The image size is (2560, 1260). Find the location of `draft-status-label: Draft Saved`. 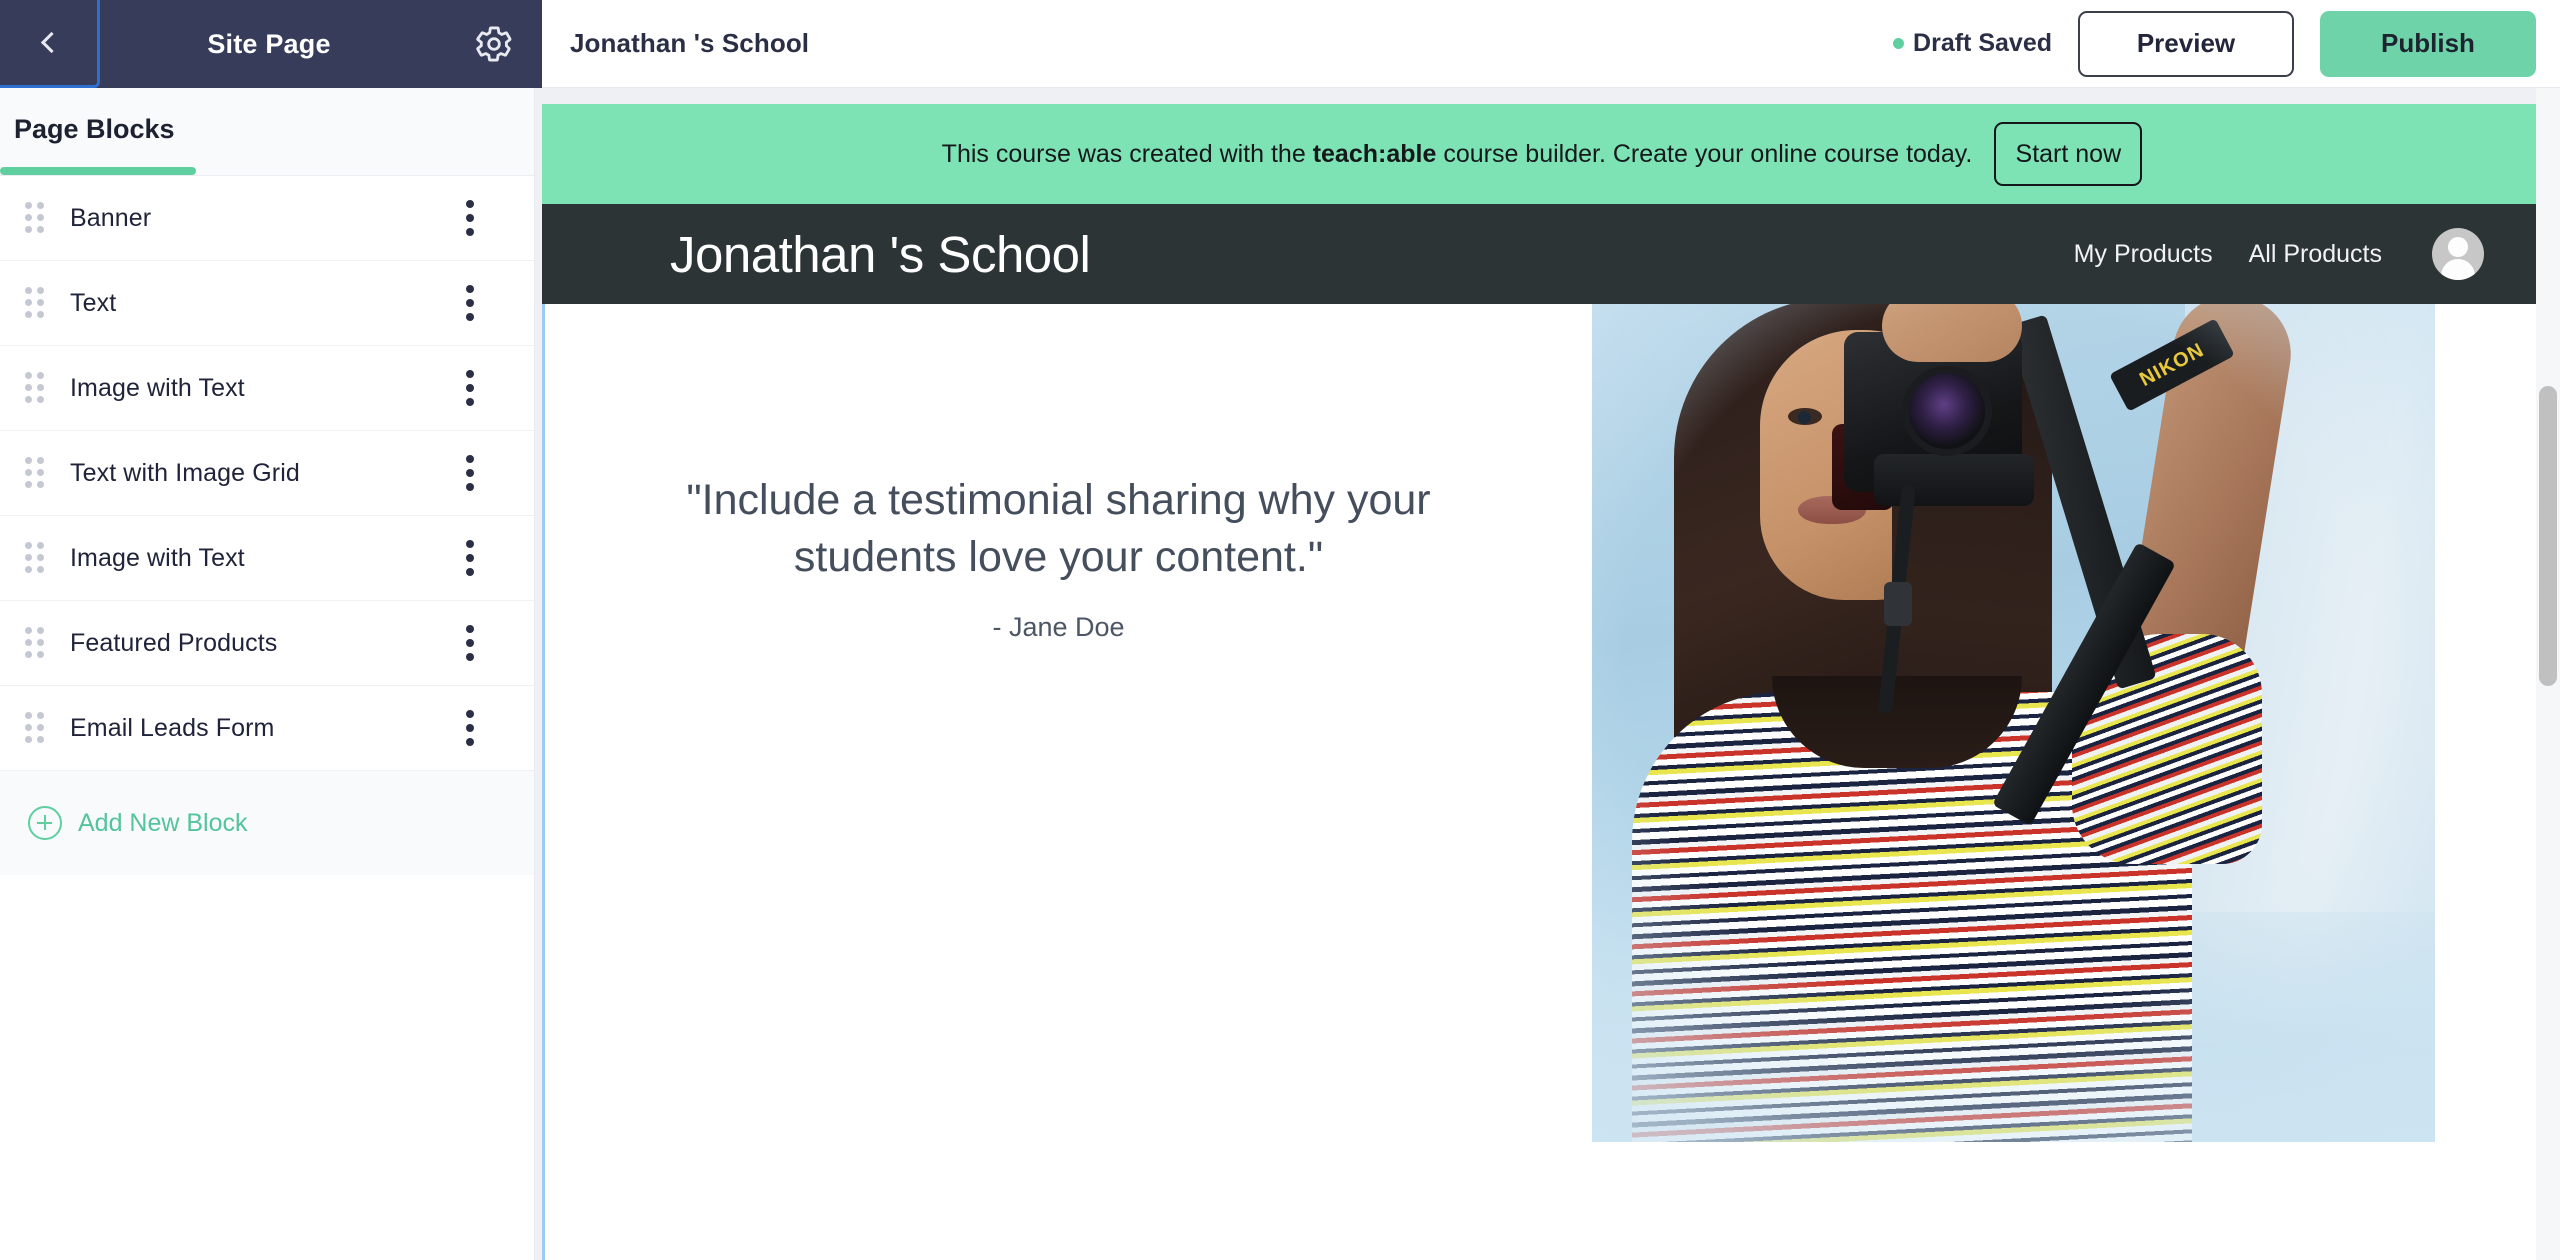

draft-status-label: Draft Saved is located at coordinates (1982, 43).